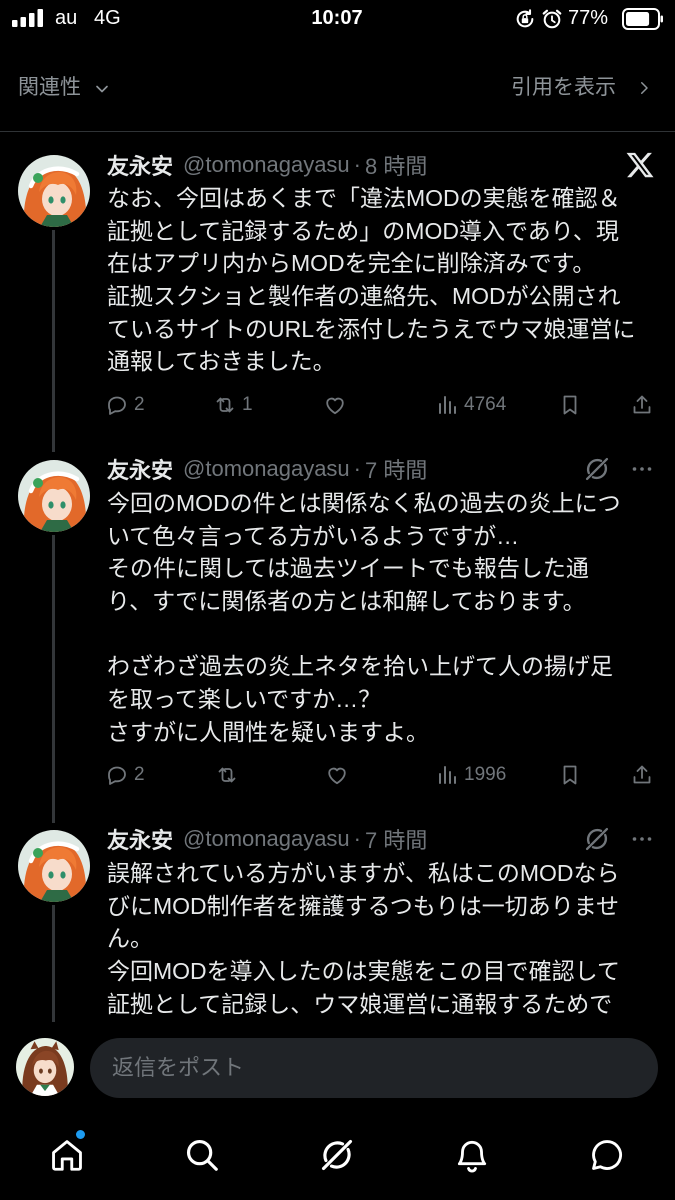 The image size is (675, 1200). What do you see at coordinates (364, 503) in the screenshot?
I see `tweet-text-line: 今回のMODの件とは関係なく私の過去の炎上につ` at bounding box center [364, 503].